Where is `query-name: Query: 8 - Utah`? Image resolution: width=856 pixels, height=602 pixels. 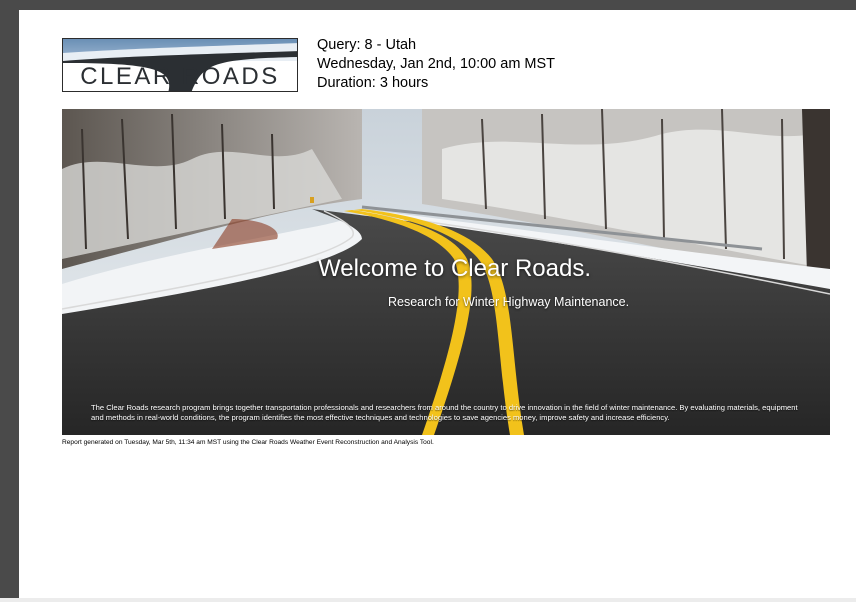
query-name: Query: 8 - Utah is located at coordinates (367, 45).